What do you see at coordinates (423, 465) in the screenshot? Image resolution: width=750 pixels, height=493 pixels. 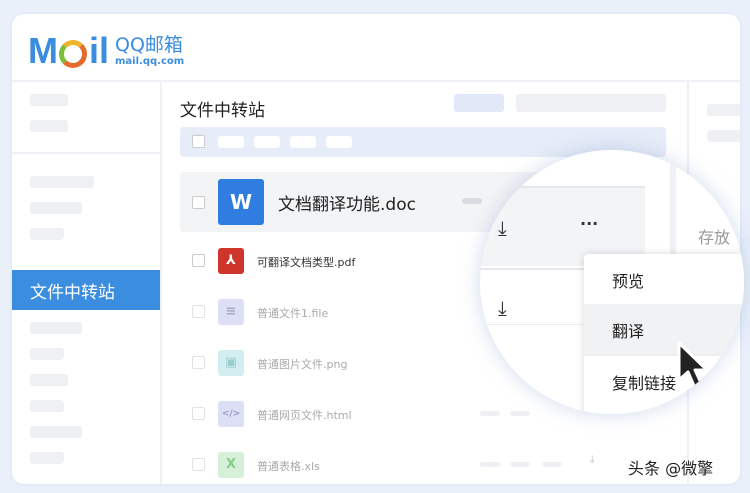 I see `file-row: X 普通表格.xls ⤓` at bounding box center [423, 465].